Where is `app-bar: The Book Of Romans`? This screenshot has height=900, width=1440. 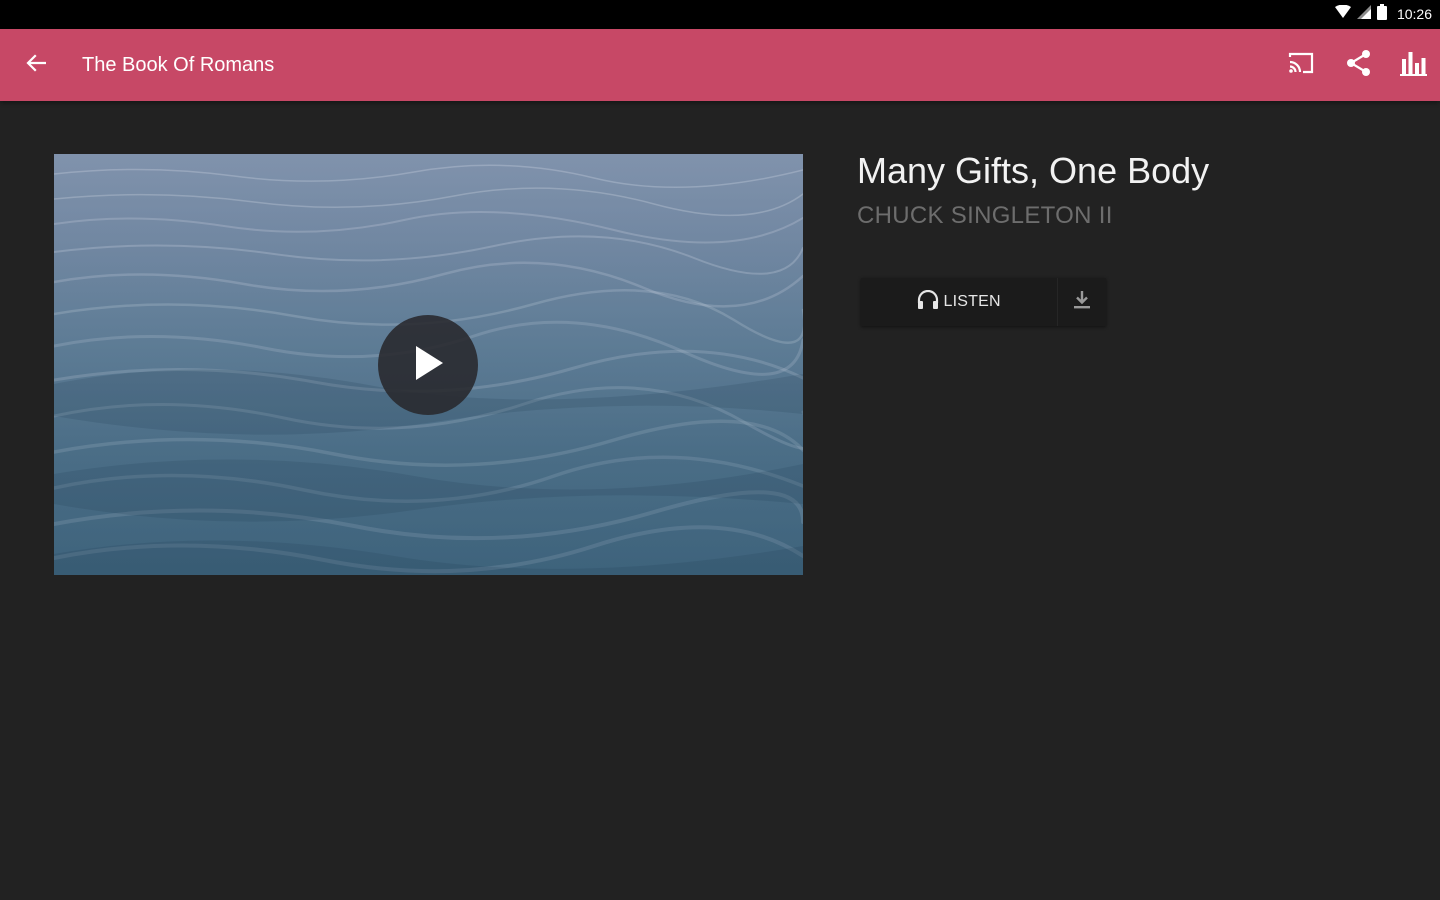 app-bar: The Book Of Romans is located at coordinates (720, 65).